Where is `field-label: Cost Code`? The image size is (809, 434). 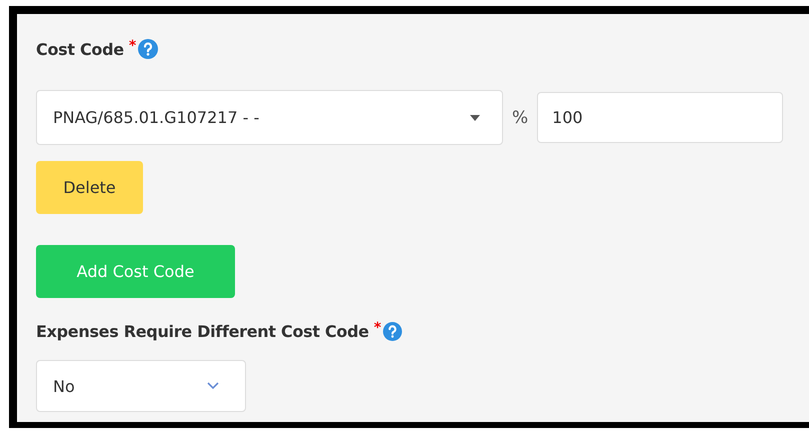 field-label: Cost Code is located at coordinates (80, 49).